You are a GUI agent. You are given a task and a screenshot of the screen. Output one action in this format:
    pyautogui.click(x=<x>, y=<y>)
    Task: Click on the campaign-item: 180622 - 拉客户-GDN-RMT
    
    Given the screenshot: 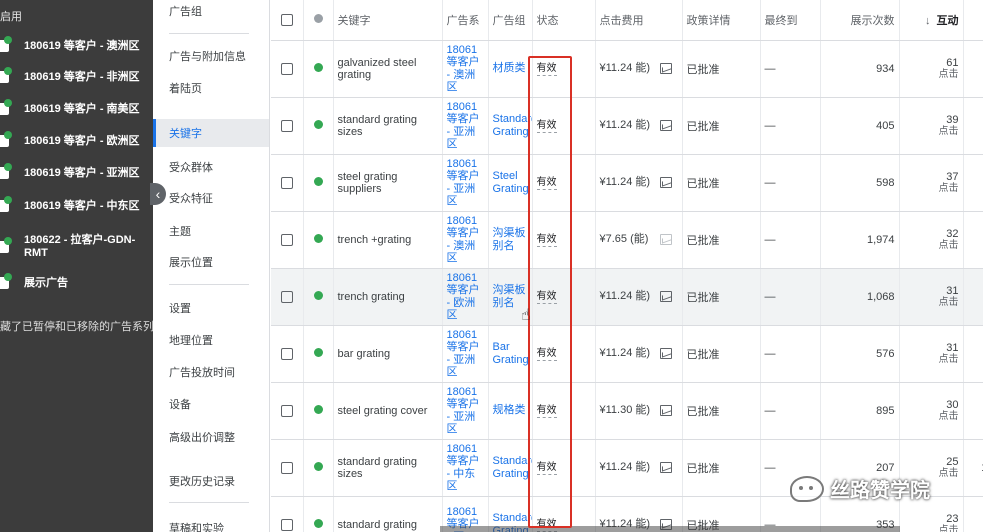 What is the action you would take?
    pyautogui.click(x=76, y=247)
    